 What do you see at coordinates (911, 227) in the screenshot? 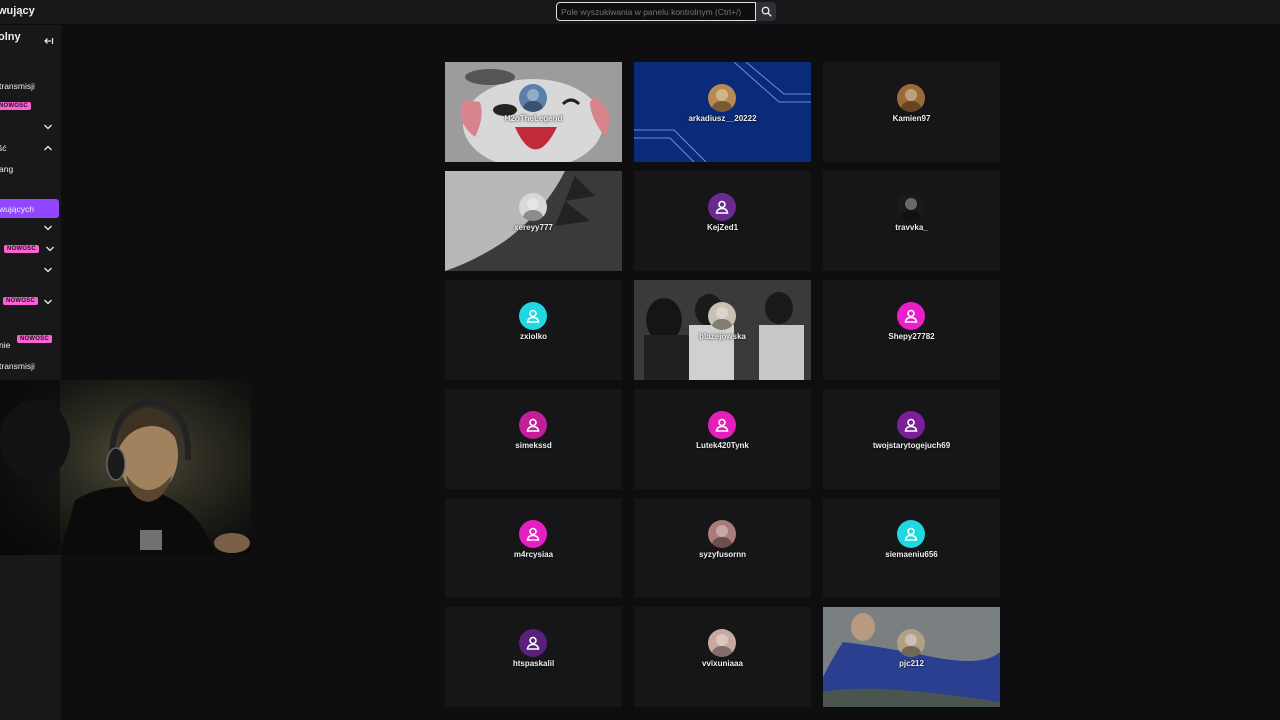
I see `user-name: travvka_` at bounding box center [911, 227].